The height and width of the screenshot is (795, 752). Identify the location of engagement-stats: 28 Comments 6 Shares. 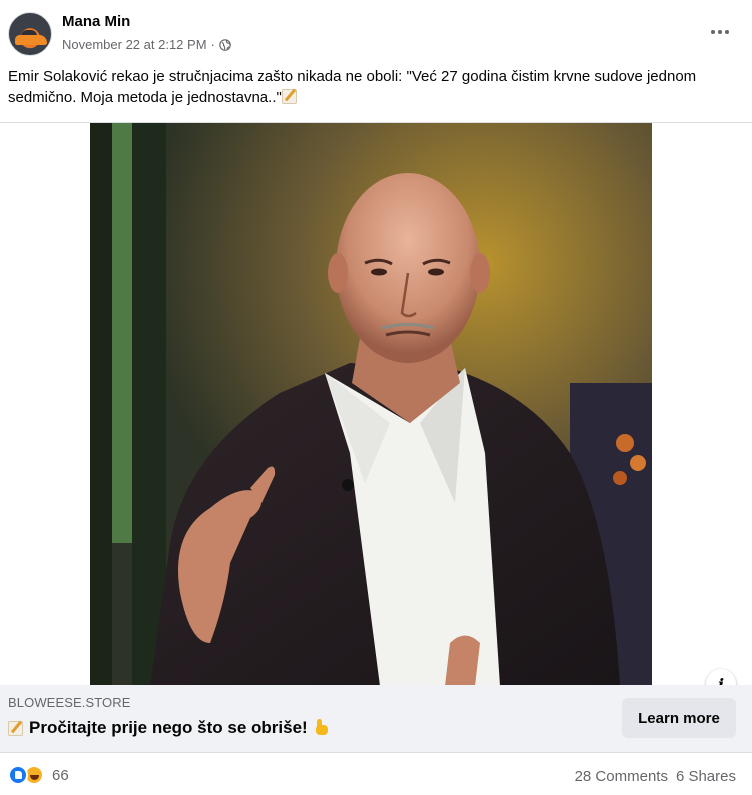
(655, 776).